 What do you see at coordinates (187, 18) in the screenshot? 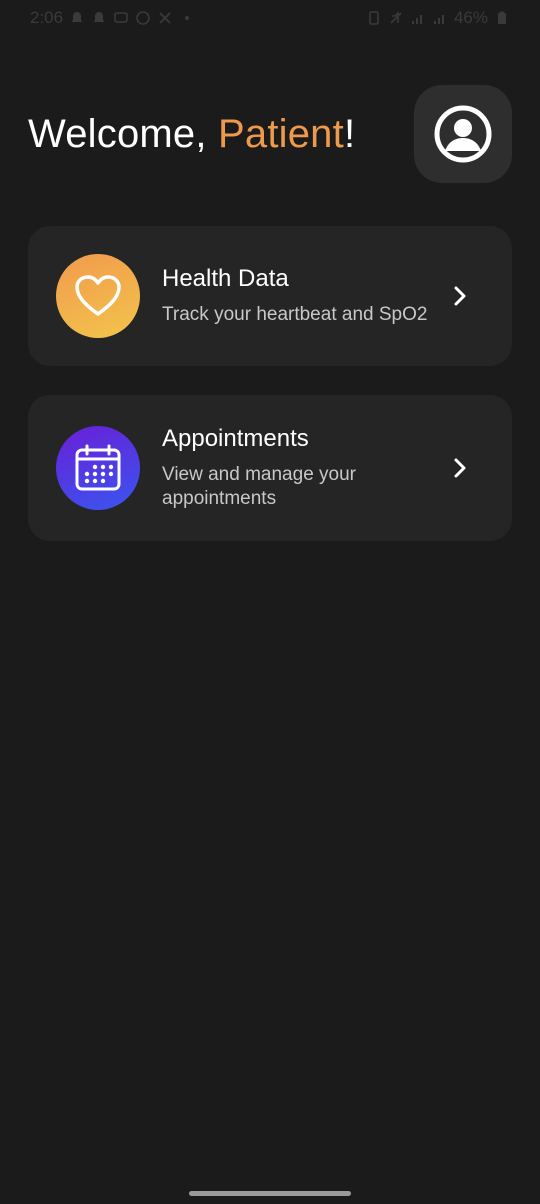
I see `dot-icon` at bounding box center [187, 18].